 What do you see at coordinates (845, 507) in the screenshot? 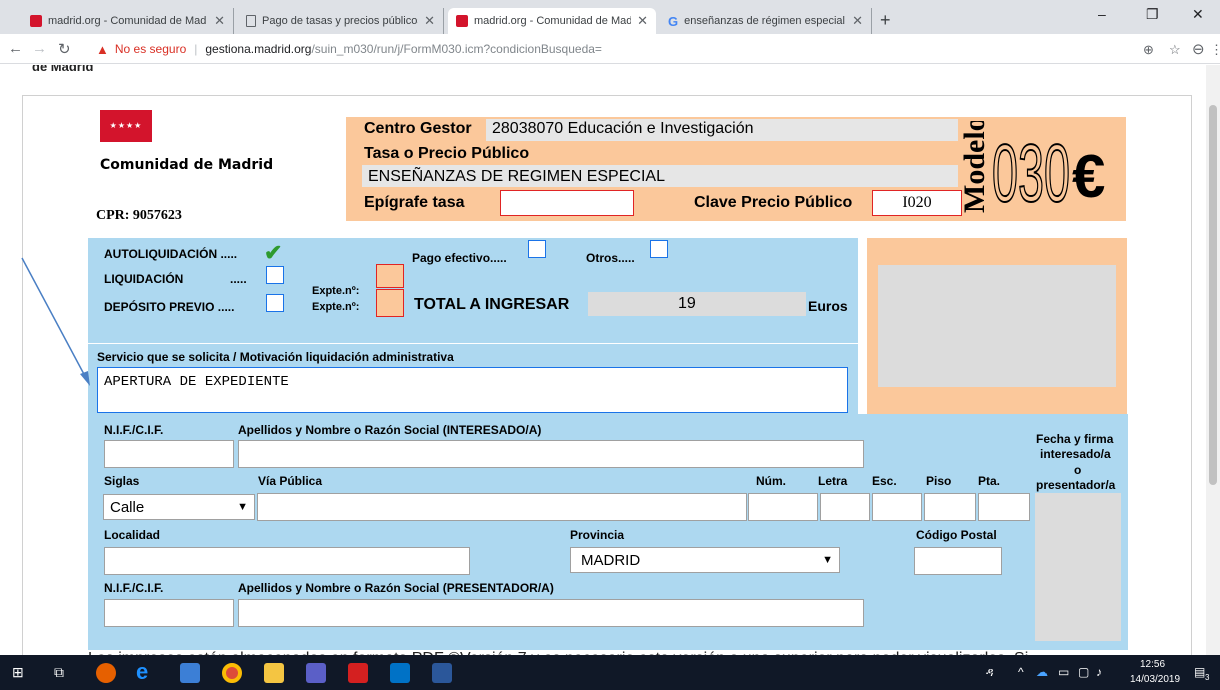
I see `letra-input` at bounding box center [845, 507].